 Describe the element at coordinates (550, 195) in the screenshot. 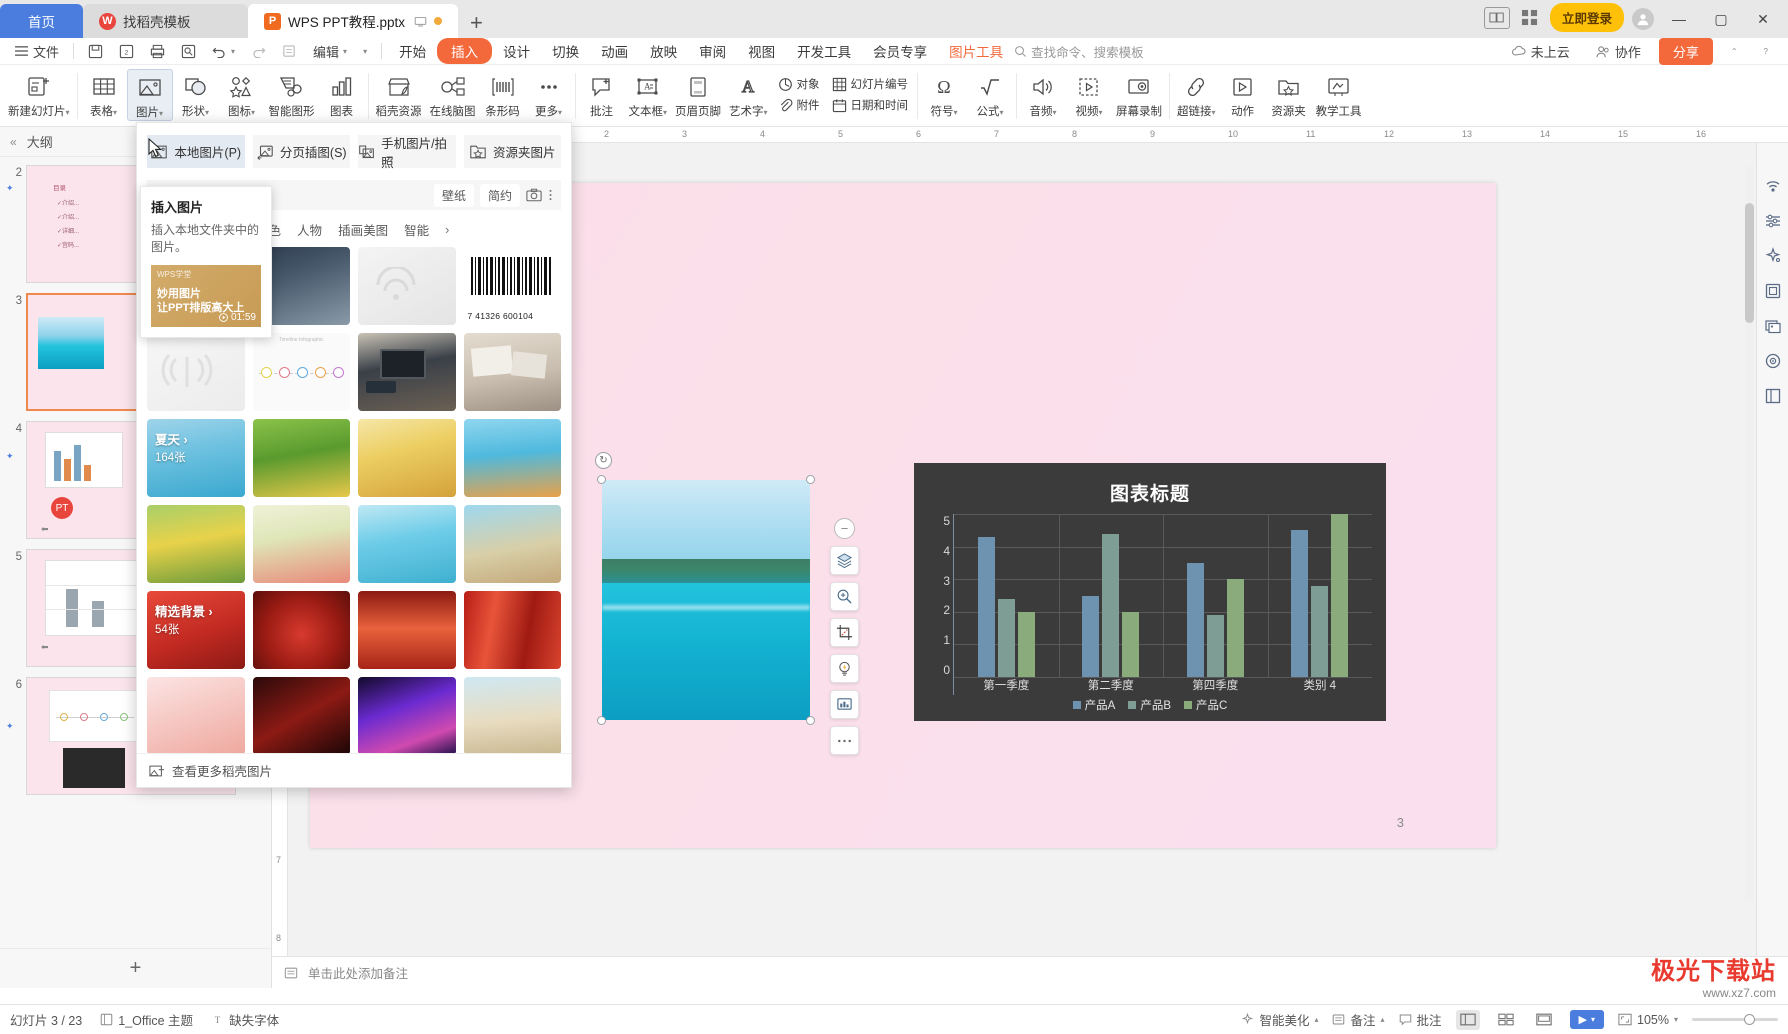

I see `more-dots-icon` at that location.